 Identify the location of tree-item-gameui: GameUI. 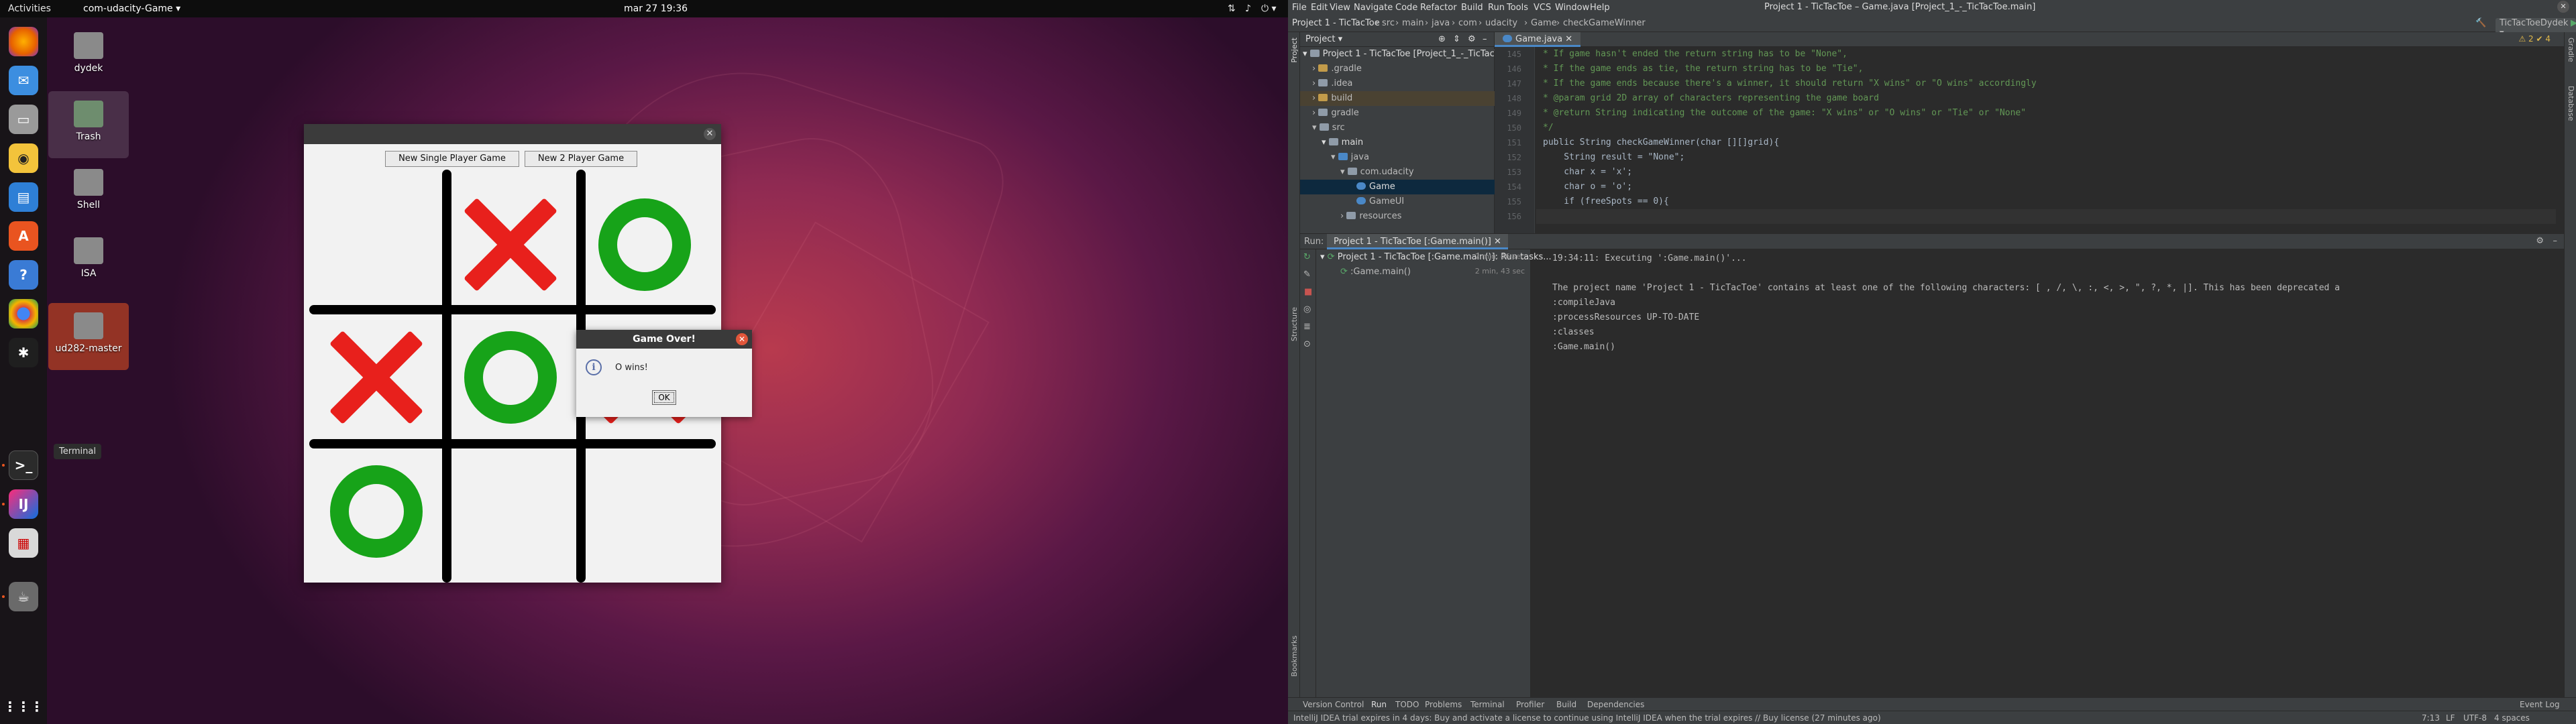
(1380, 201).